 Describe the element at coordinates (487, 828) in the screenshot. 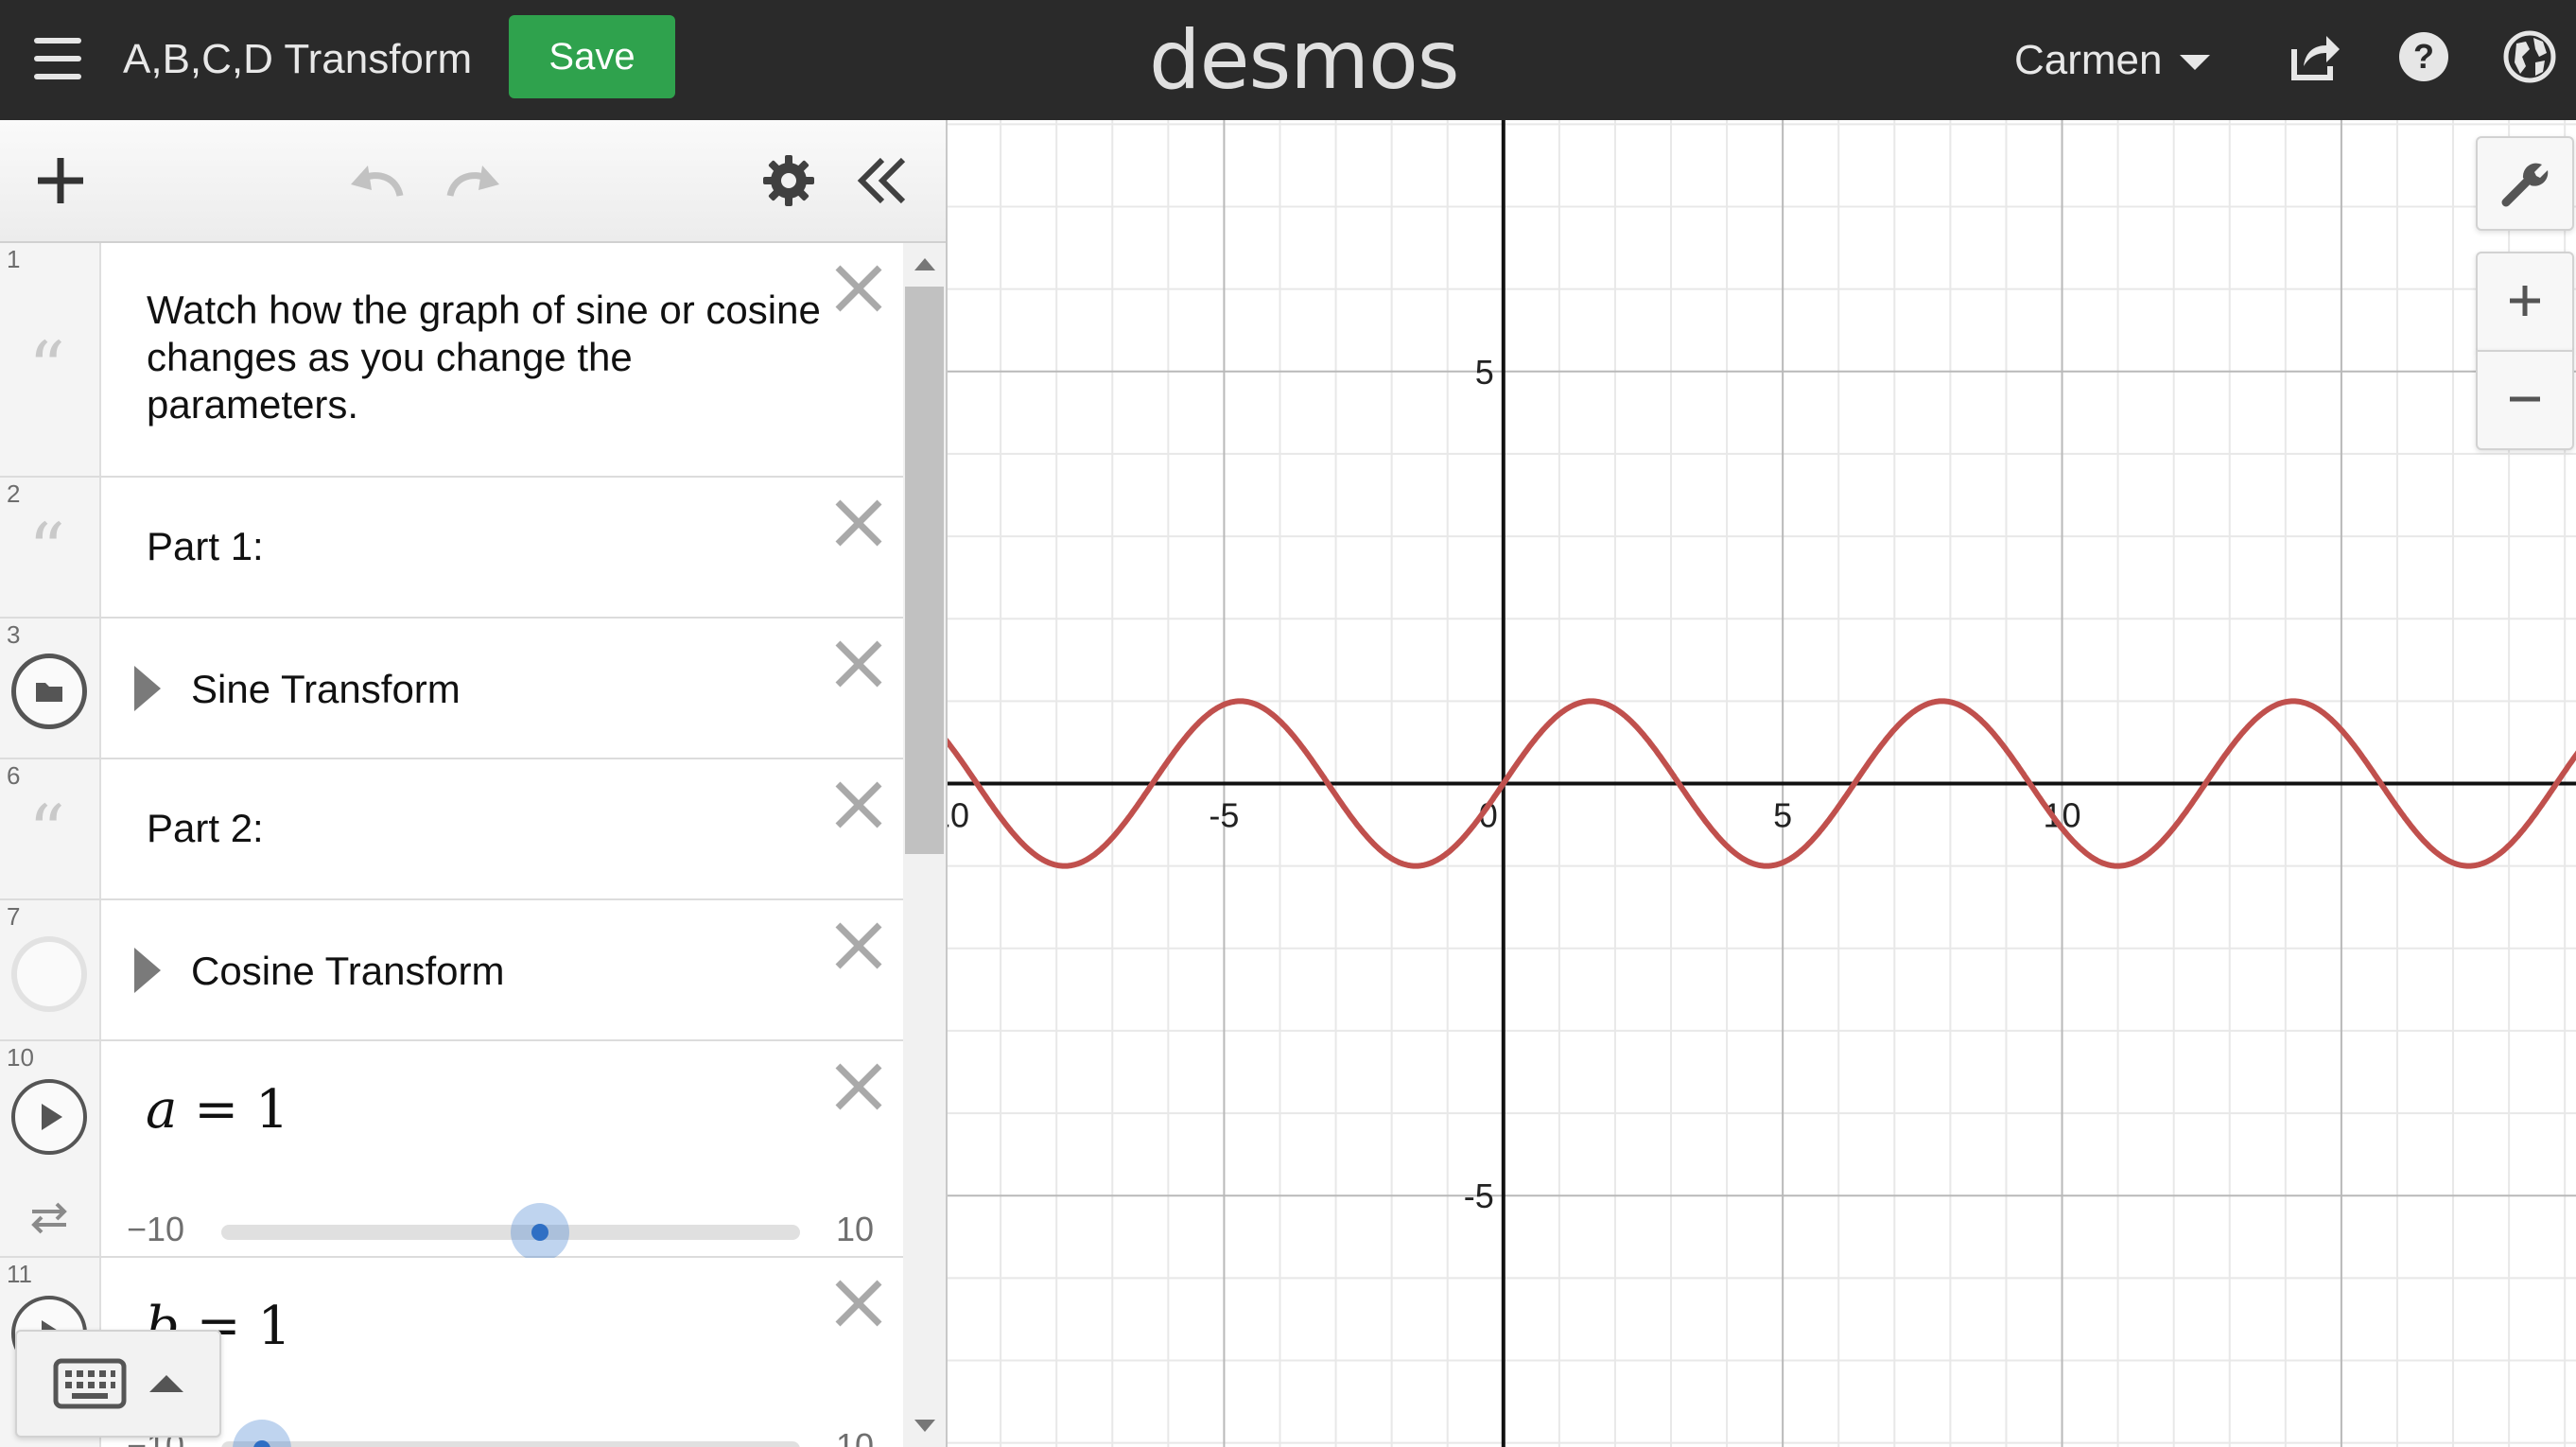

I see `note-text: Part 2:` at that location.